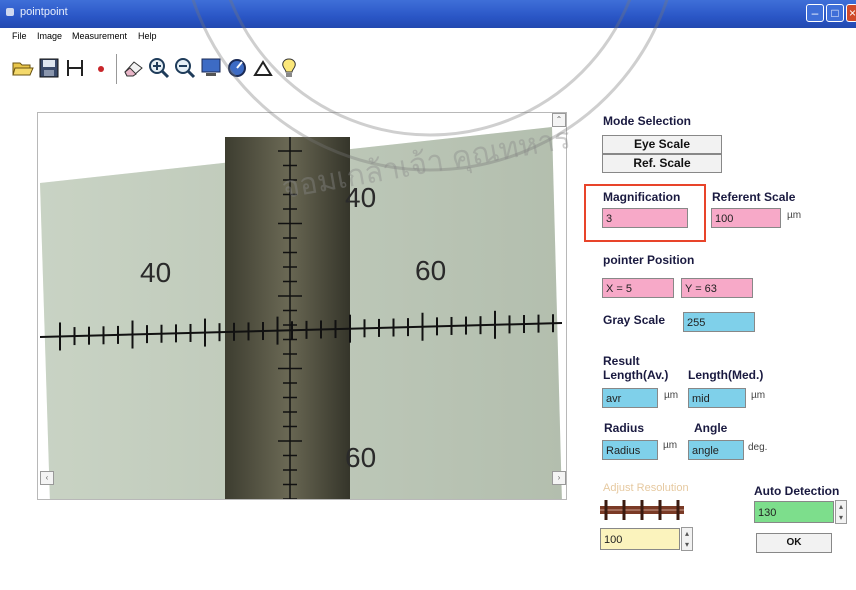 The height and width of the screenshot is (590, 856). I want to click on pointer-position-label: pointer Position, so click(649, 260).